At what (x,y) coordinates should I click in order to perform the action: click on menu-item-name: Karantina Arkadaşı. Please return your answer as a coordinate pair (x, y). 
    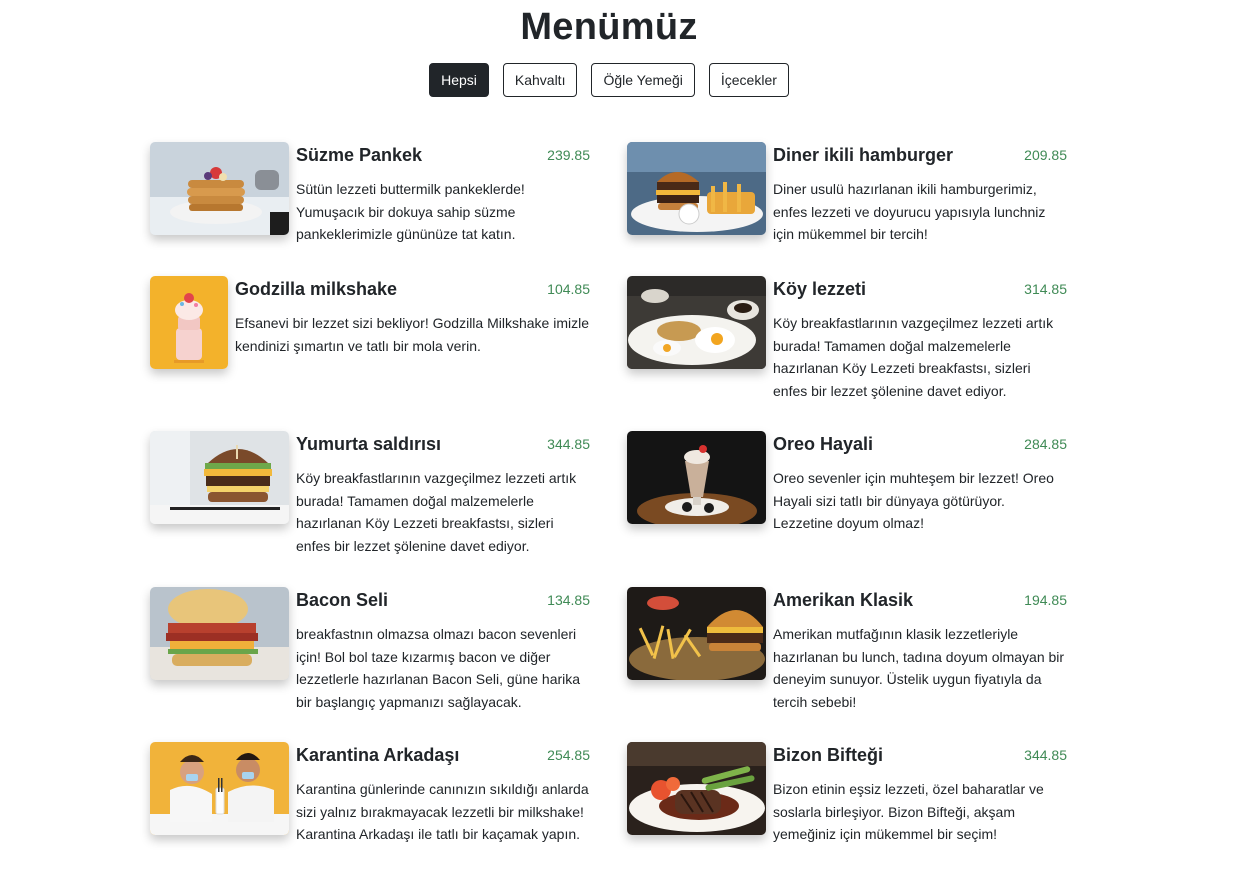
    Looking at the image, I should click on (378, 755).